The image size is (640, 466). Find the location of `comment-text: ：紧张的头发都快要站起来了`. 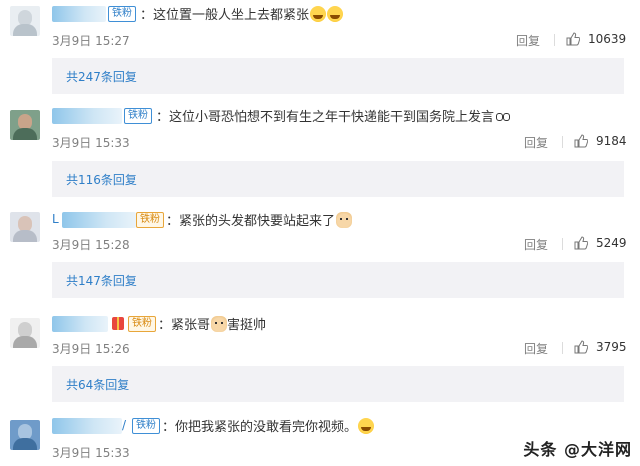

comment-text: ：紧张的头发都快要站起来了 is located at coordinates (259, 221).